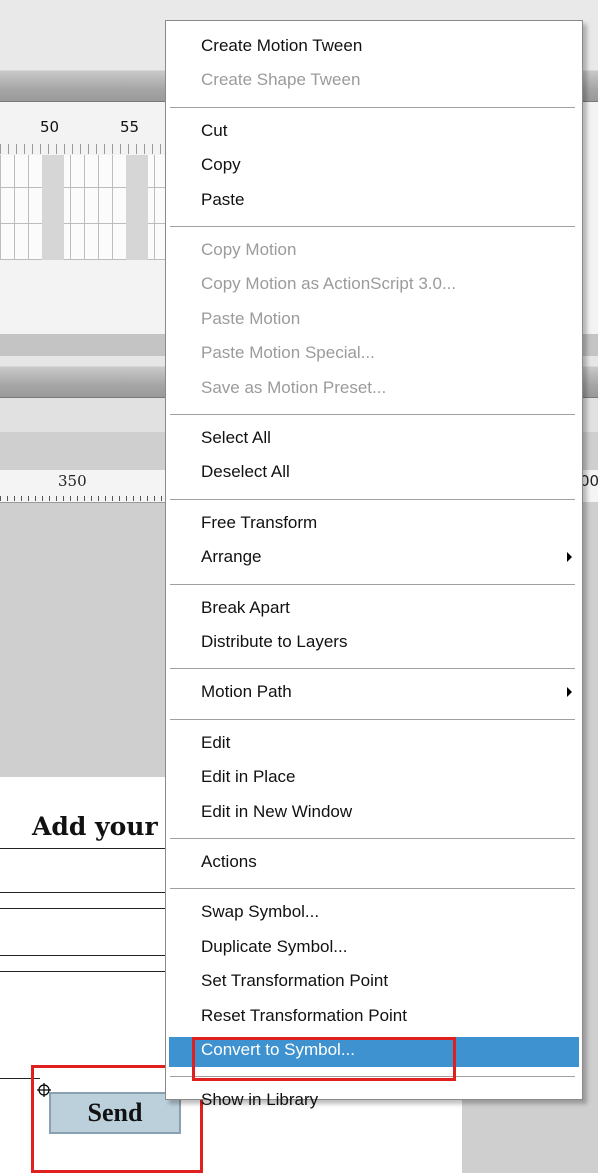  I want to click on menu-item-free-transform: Free Transform, so click(259, 523).